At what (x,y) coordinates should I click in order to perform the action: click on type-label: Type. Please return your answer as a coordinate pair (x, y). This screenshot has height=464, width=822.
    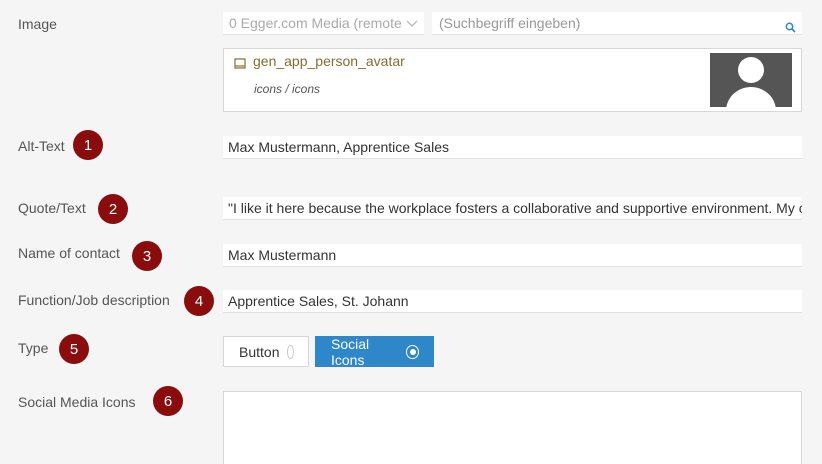
    Looking at the image, I should click on (33, 348).